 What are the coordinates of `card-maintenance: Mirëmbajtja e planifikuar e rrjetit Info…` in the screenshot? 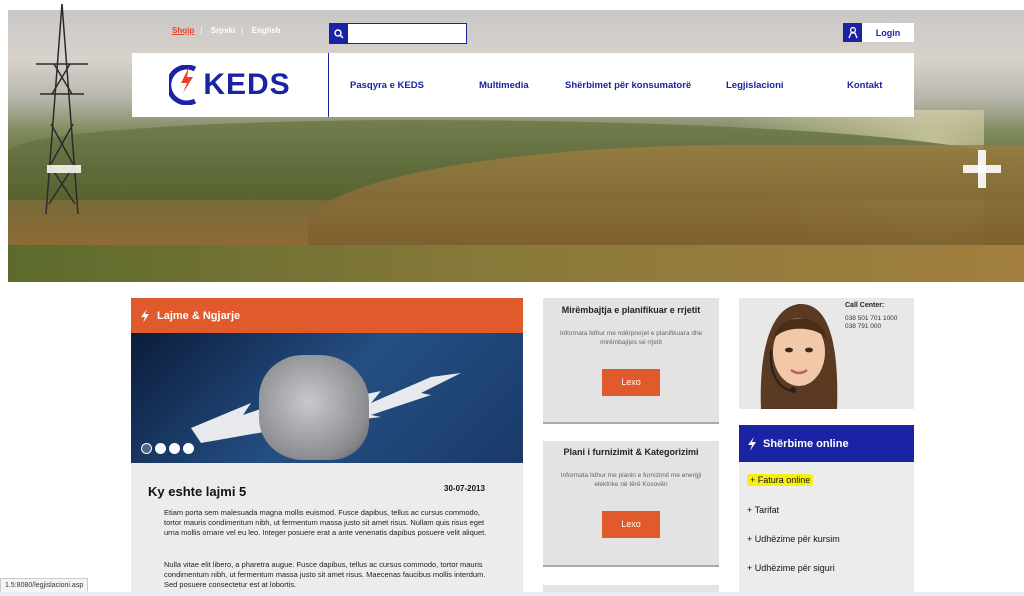 It's located at (631, 361).